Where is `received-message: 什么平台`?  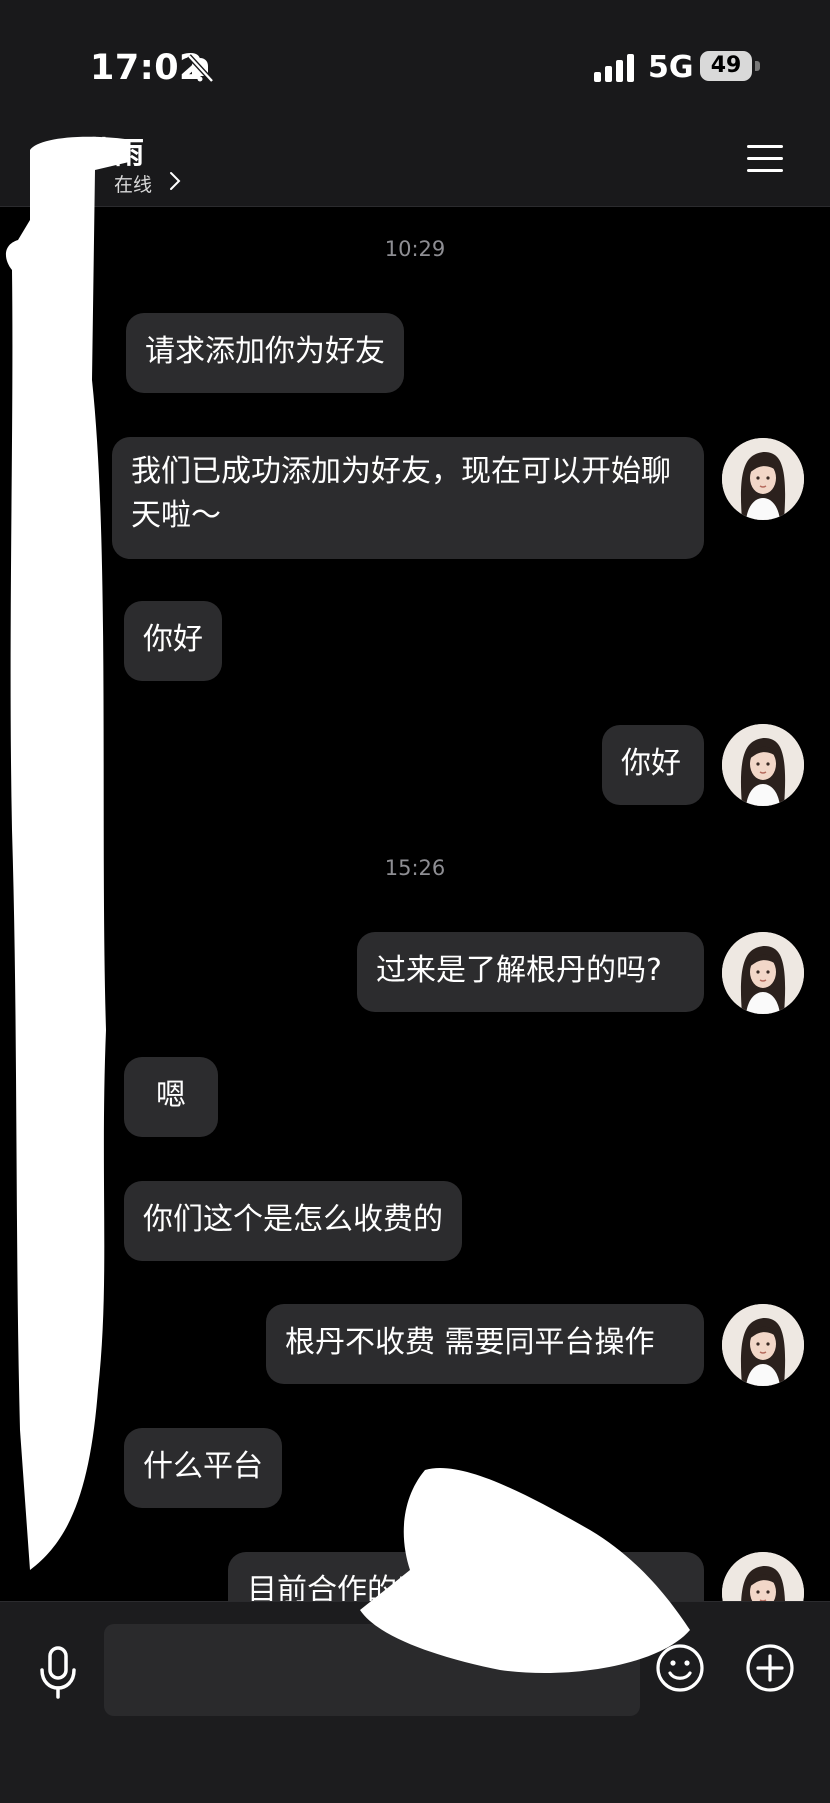 received-message: 什么平台 is located at coordinates (203, 1468).